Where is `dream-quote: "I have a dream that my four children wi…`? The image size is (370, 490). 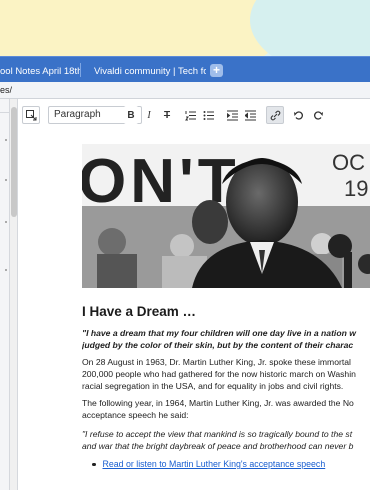 dream-quote: "I have a dream that my four children wi… is located at coordinates (226, 339).